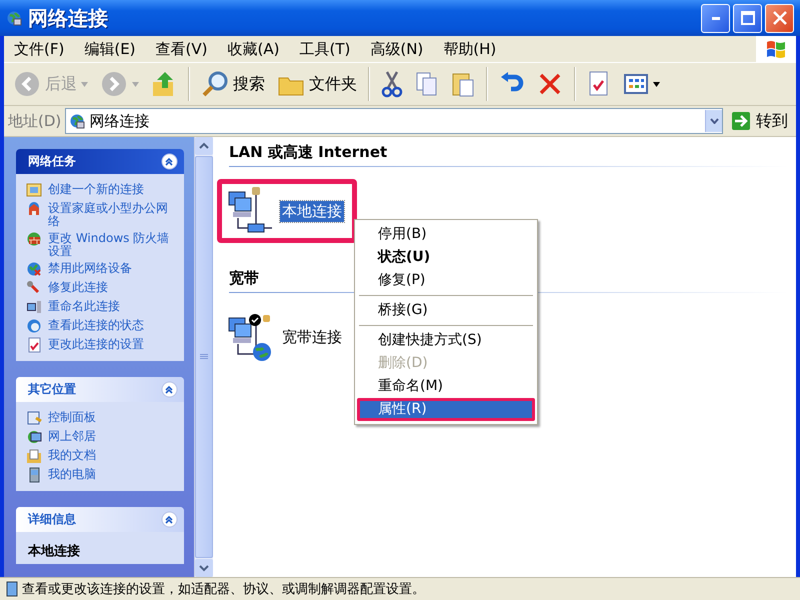 This screenshot has width=800, height=600. What do you see at coordinates (96, 344) in the screenshot?
I see `task-link: 更改此连接的设置` at bounding box center [96, 344].